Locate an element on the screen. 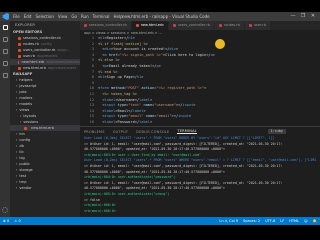  menu-item-file: File is located at coordinates (16, 16).